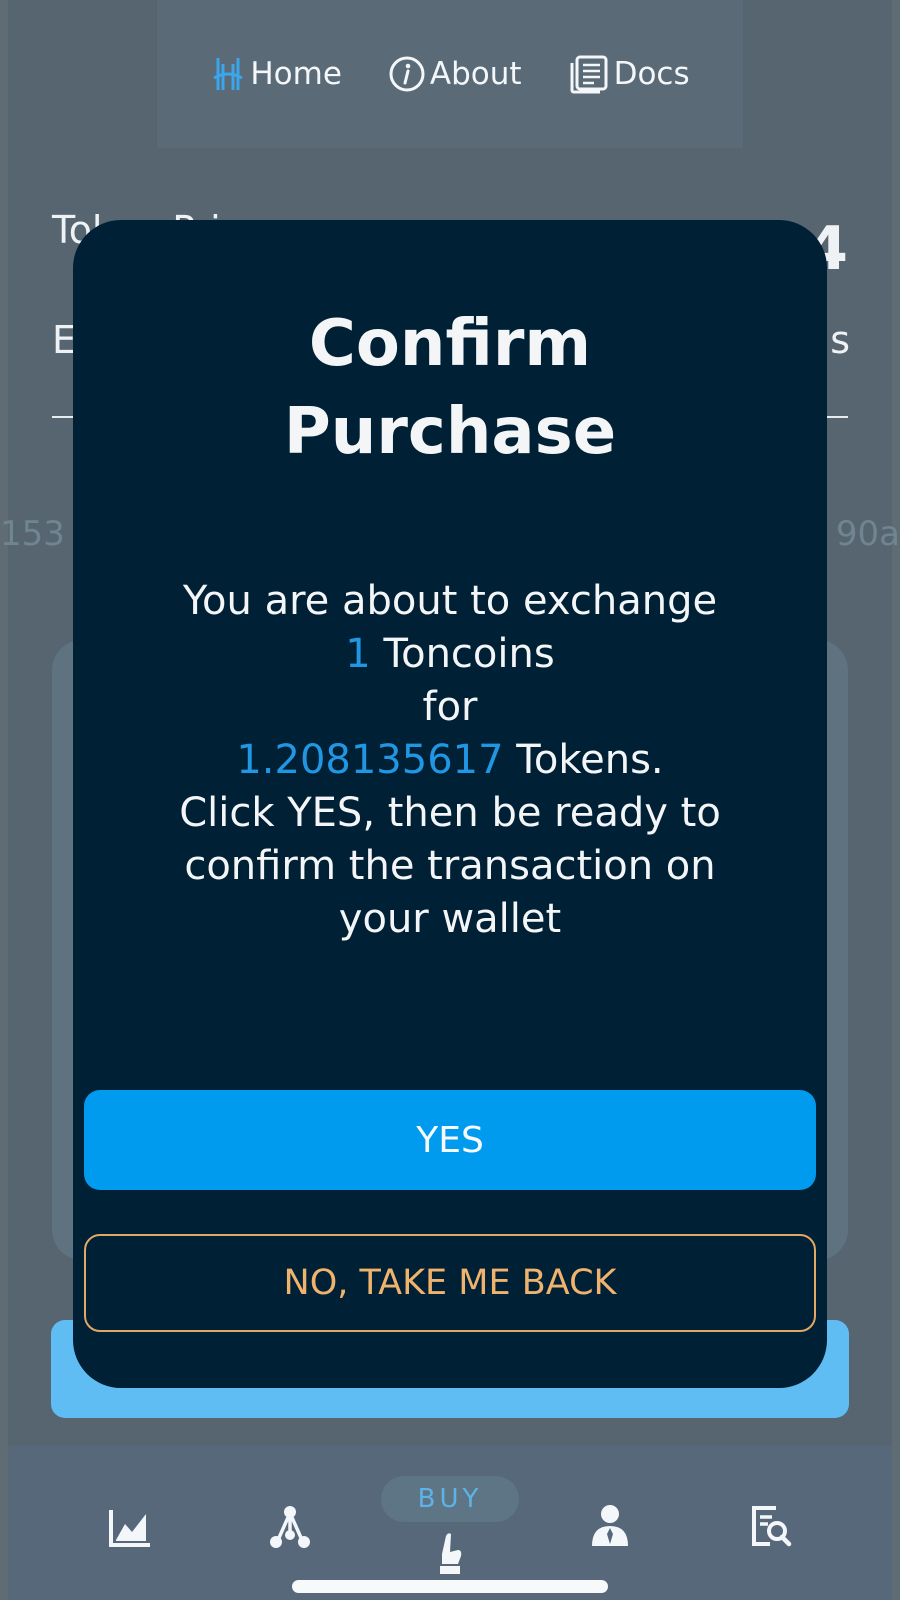 This screenshot has width=900, height=1600. Describe the element at coordinates (450, 388) in the screenshot. I see `modal-title: Confirm Purchase` at that location.